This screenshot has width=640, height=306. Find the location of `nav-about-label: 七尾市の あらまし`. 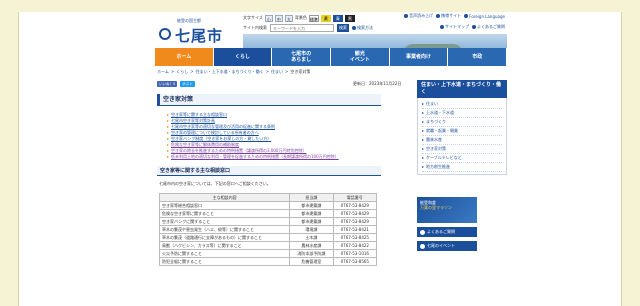

nav-about-label: 七尾市の あらまし is located at coordinates (301, 57).